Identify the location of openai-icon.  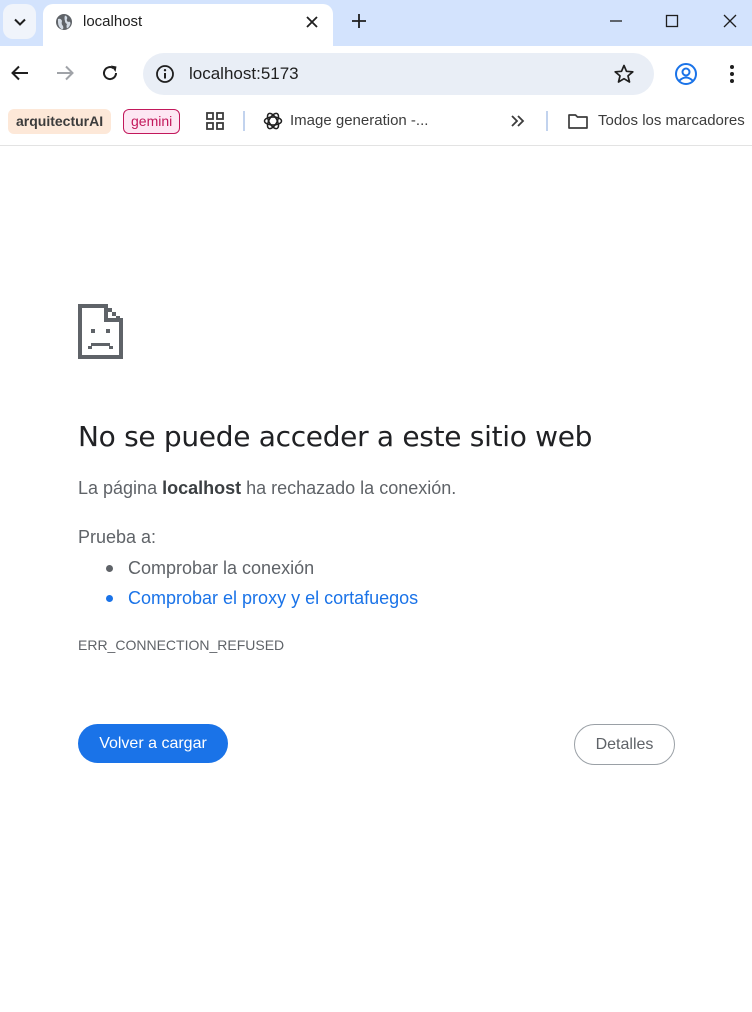
(273, 121).